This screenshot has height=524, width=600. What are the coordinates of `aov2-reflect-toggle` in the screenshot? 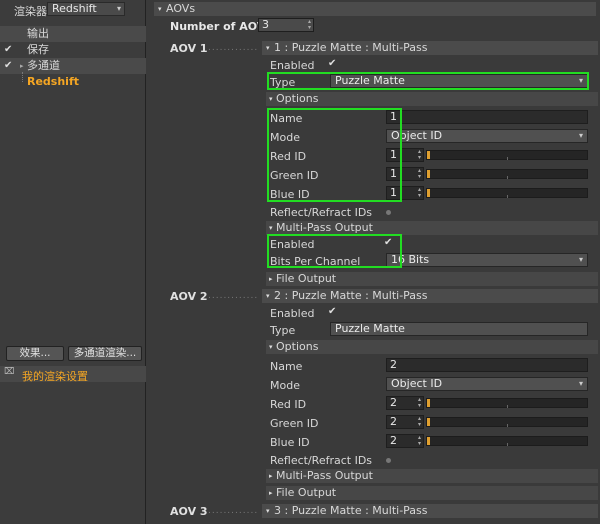 It's located at (388, 460).